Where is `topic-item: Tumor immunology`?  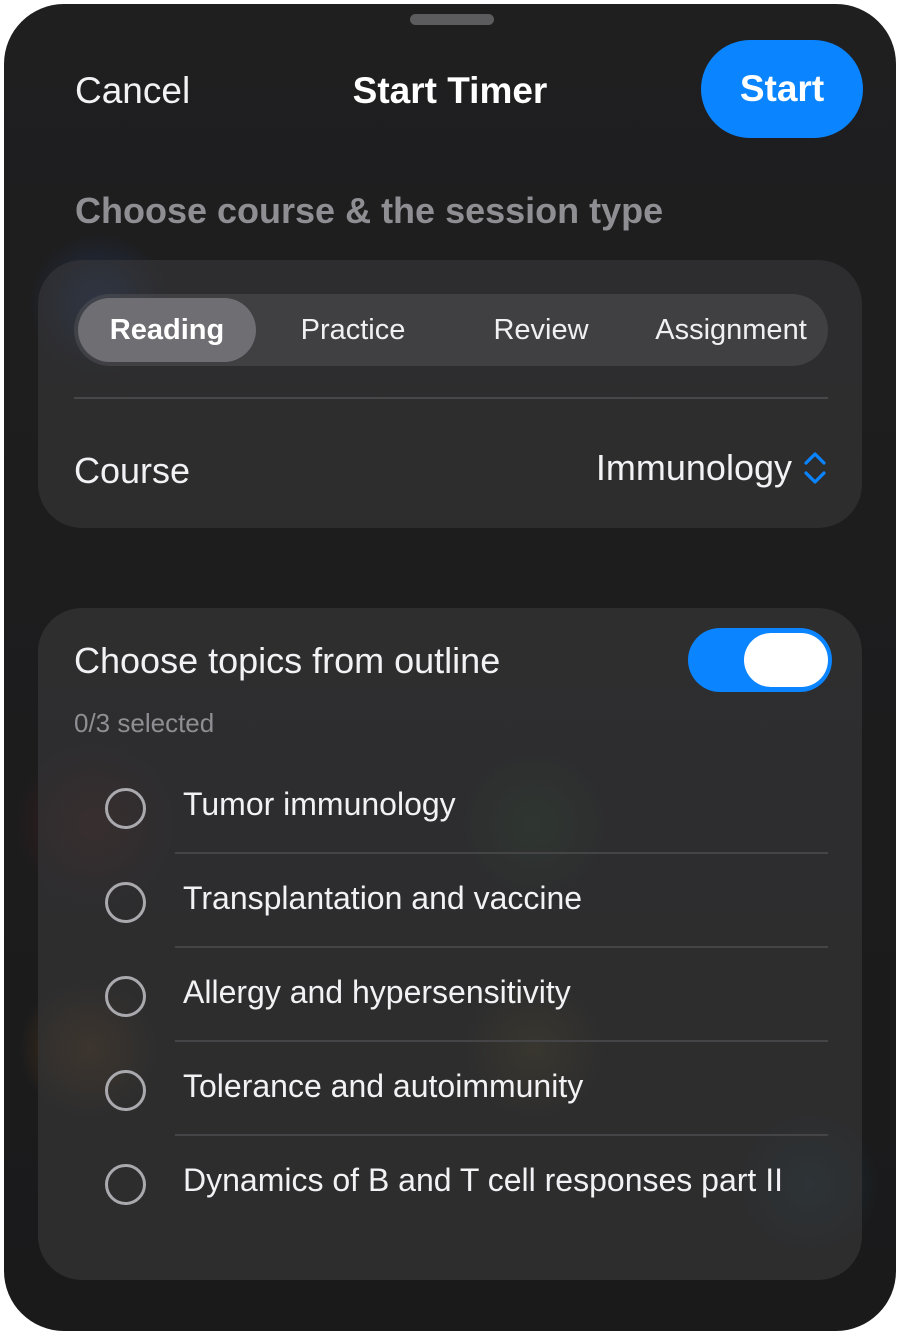
topic-item: Tumor immunology is located at coordinates (450, 813).